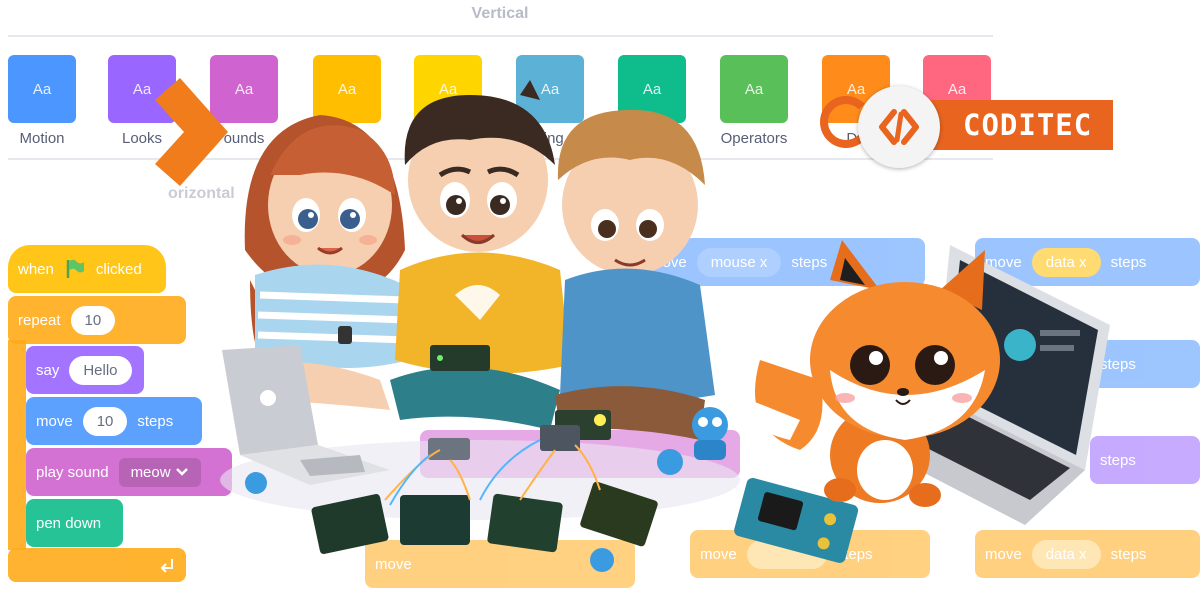  I want to click on steps-input: 10, so click(105, 421).